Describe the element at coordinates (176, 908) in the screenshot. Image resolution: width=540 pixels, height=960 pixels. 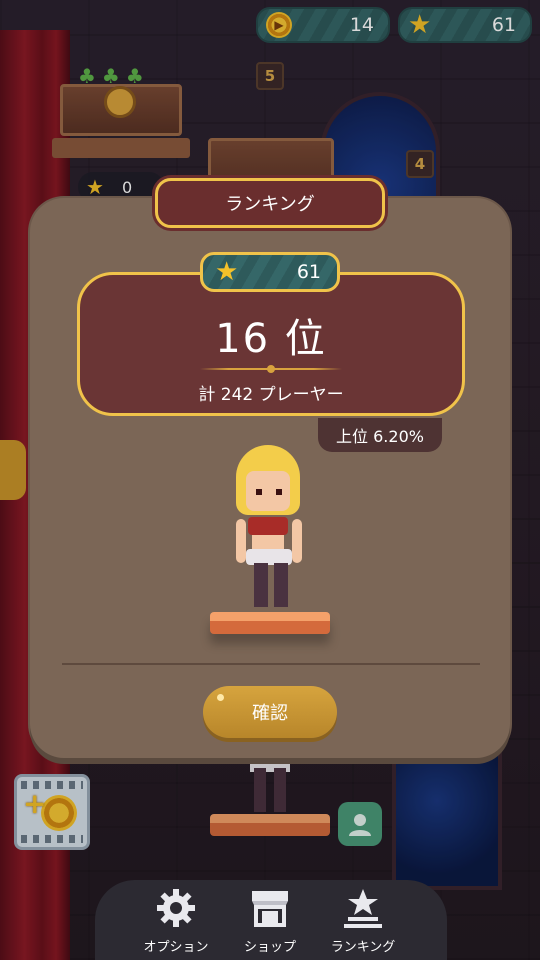
I see `gear-icon` at that location.